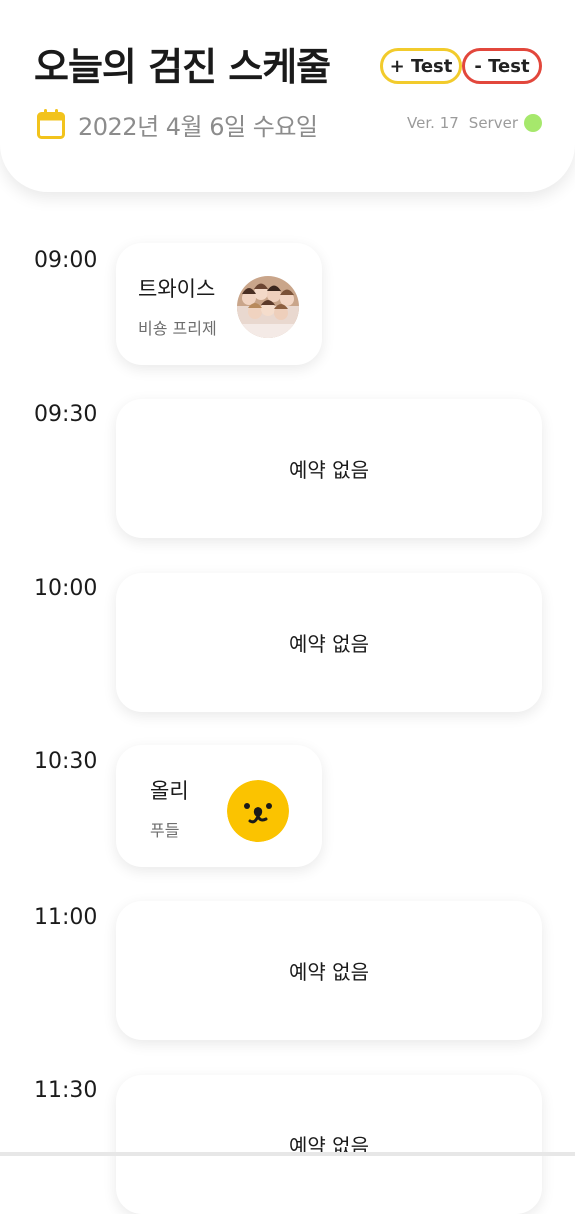 Image resolution: width=575 pixels, height=1214 pixels. Describe the element at coordinates (493, 123) in the screenshot. I see `server-label: Server` at that location.